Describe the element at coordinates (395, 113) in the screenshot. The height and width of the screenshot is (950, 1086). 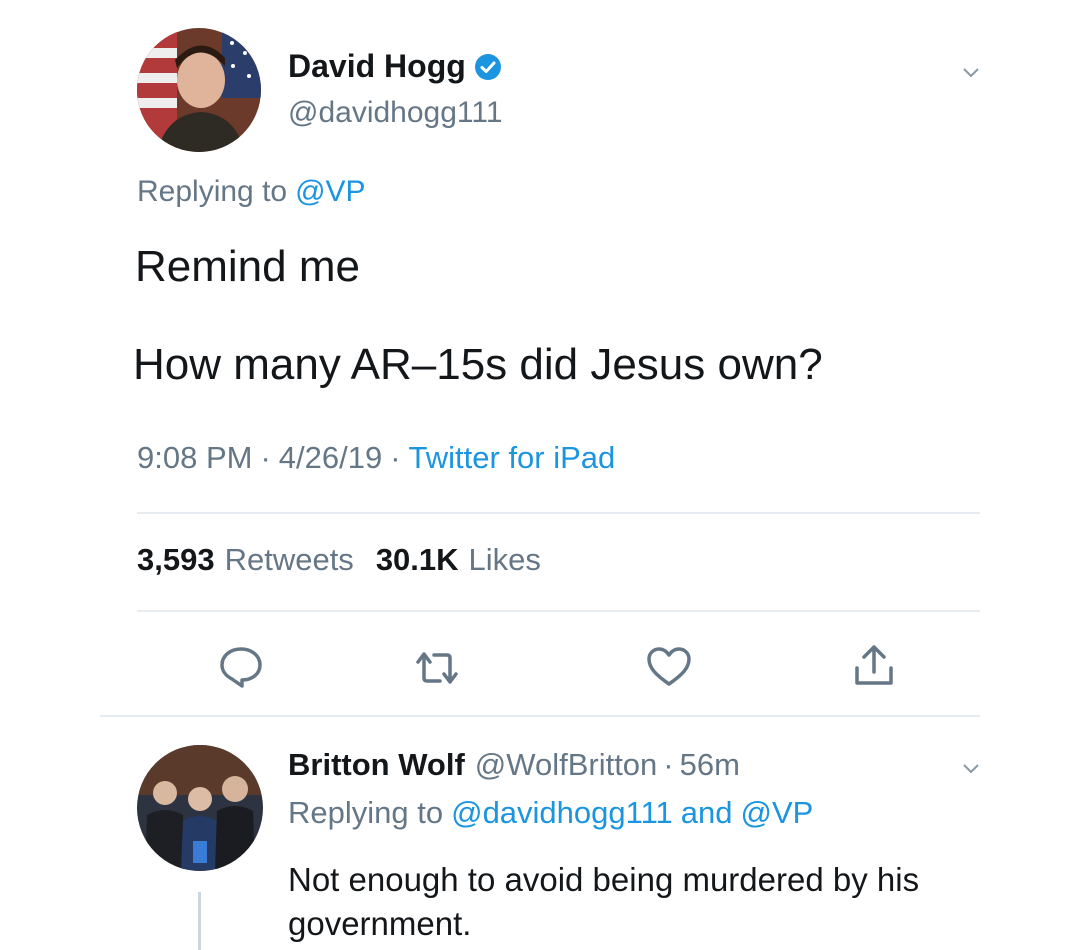
I see `author-handle: @davidhogg111` at that location.